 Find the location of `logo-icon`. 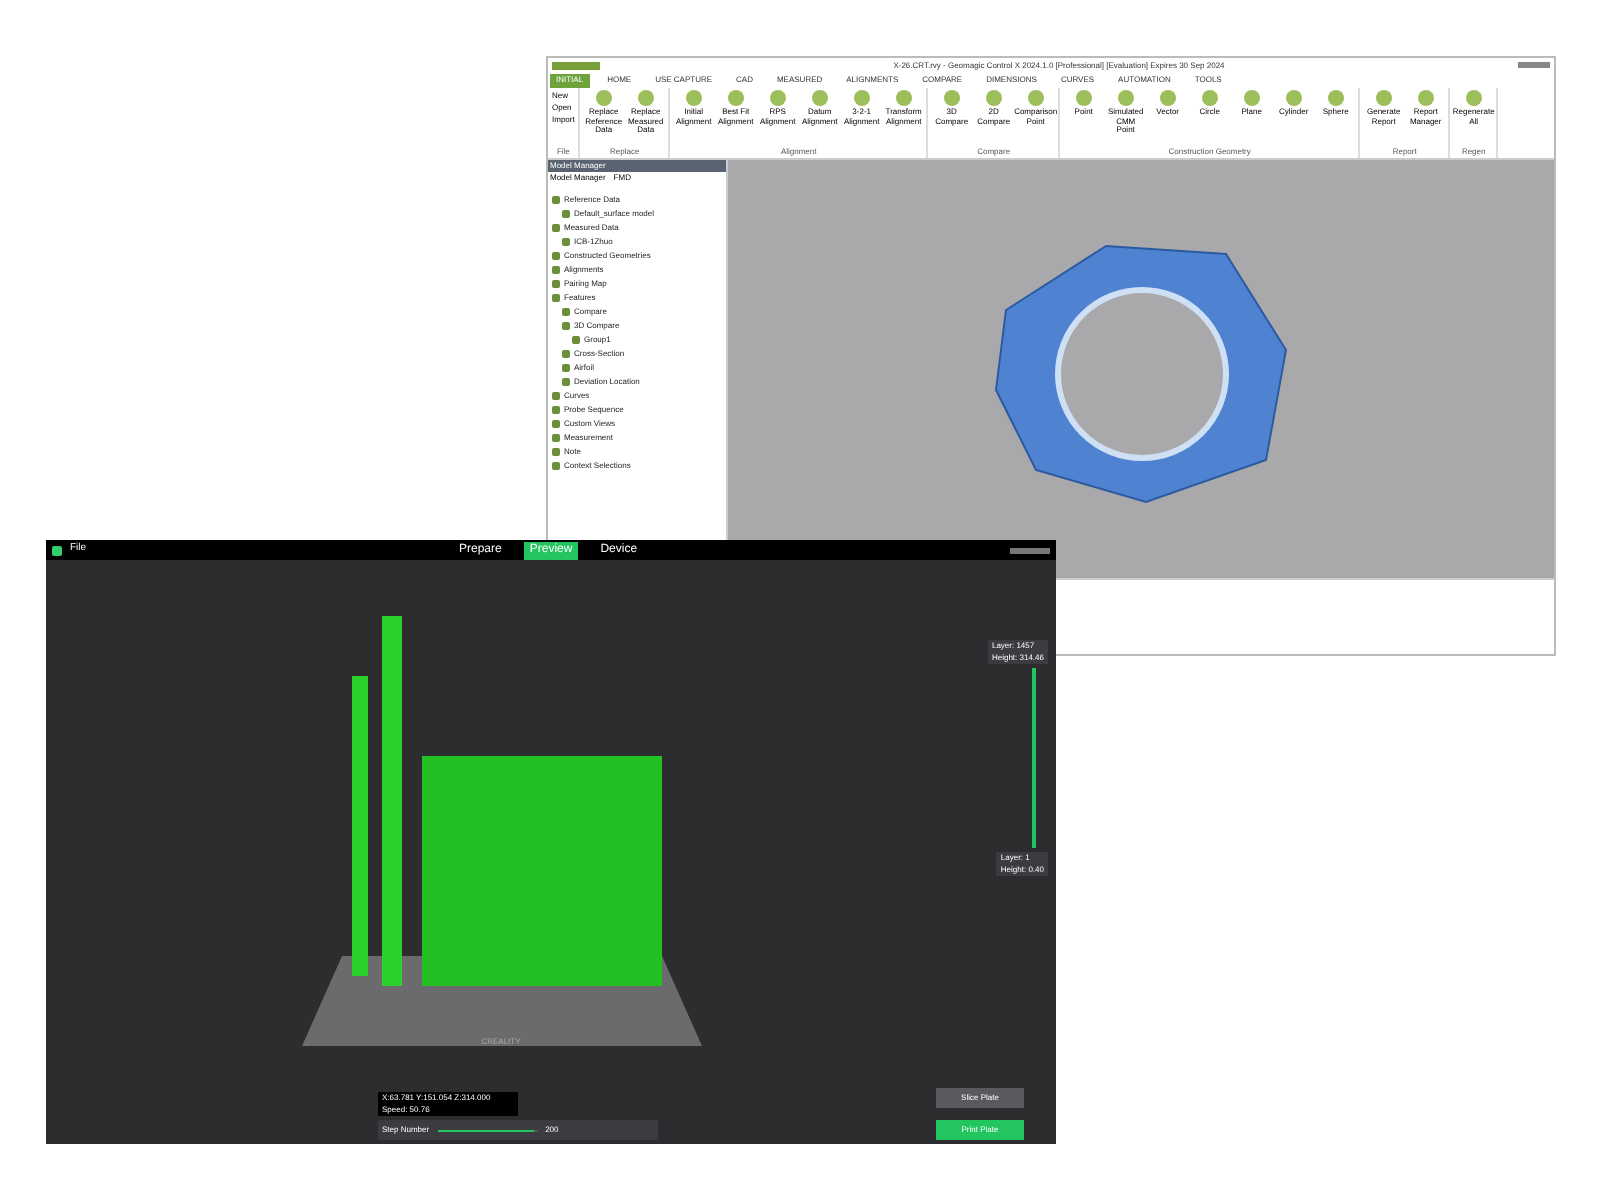

logo-icon is located at coordinates (57, 550).